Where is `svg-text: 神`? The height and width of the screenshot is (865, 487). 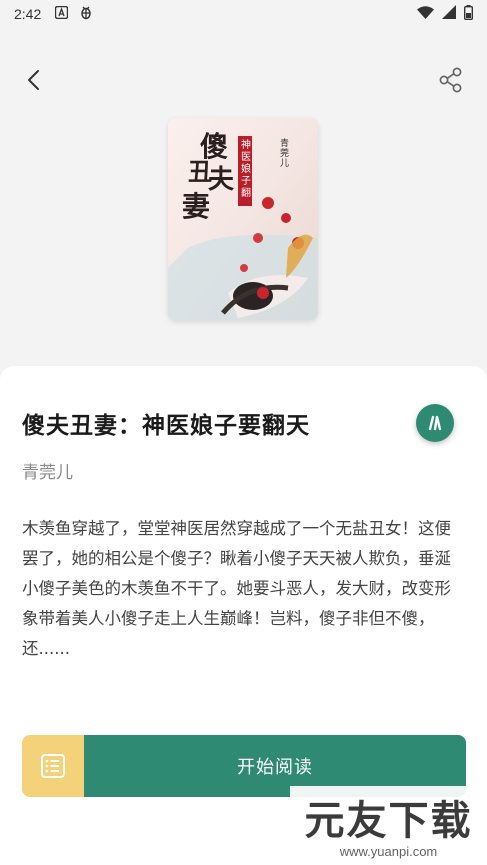 svg-text: 神 is located at coordinates (246, 144).